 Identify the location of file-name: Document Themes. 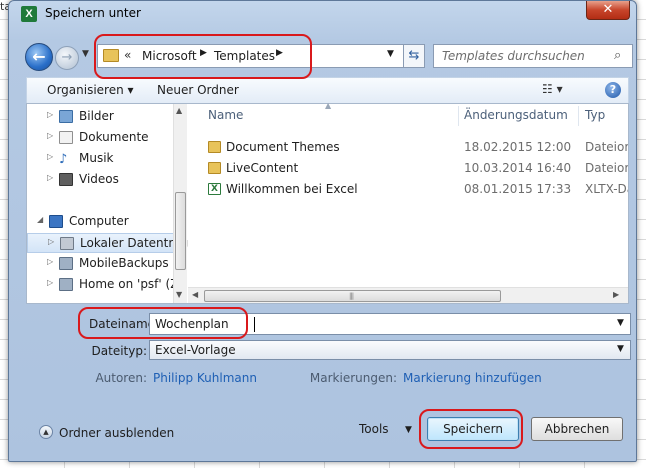
(283, 147).